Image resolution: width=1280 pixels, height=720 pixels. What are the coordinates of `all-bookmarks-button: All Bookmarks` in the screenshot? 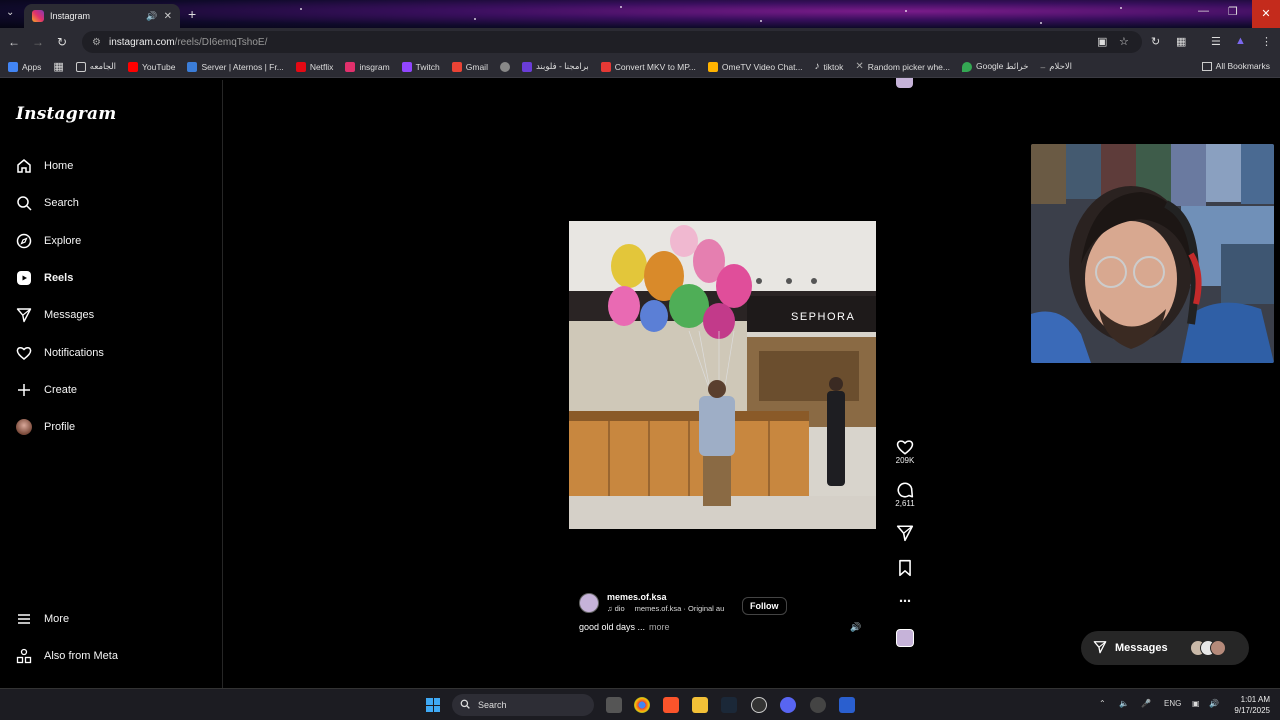 It's located at (1235, 66).